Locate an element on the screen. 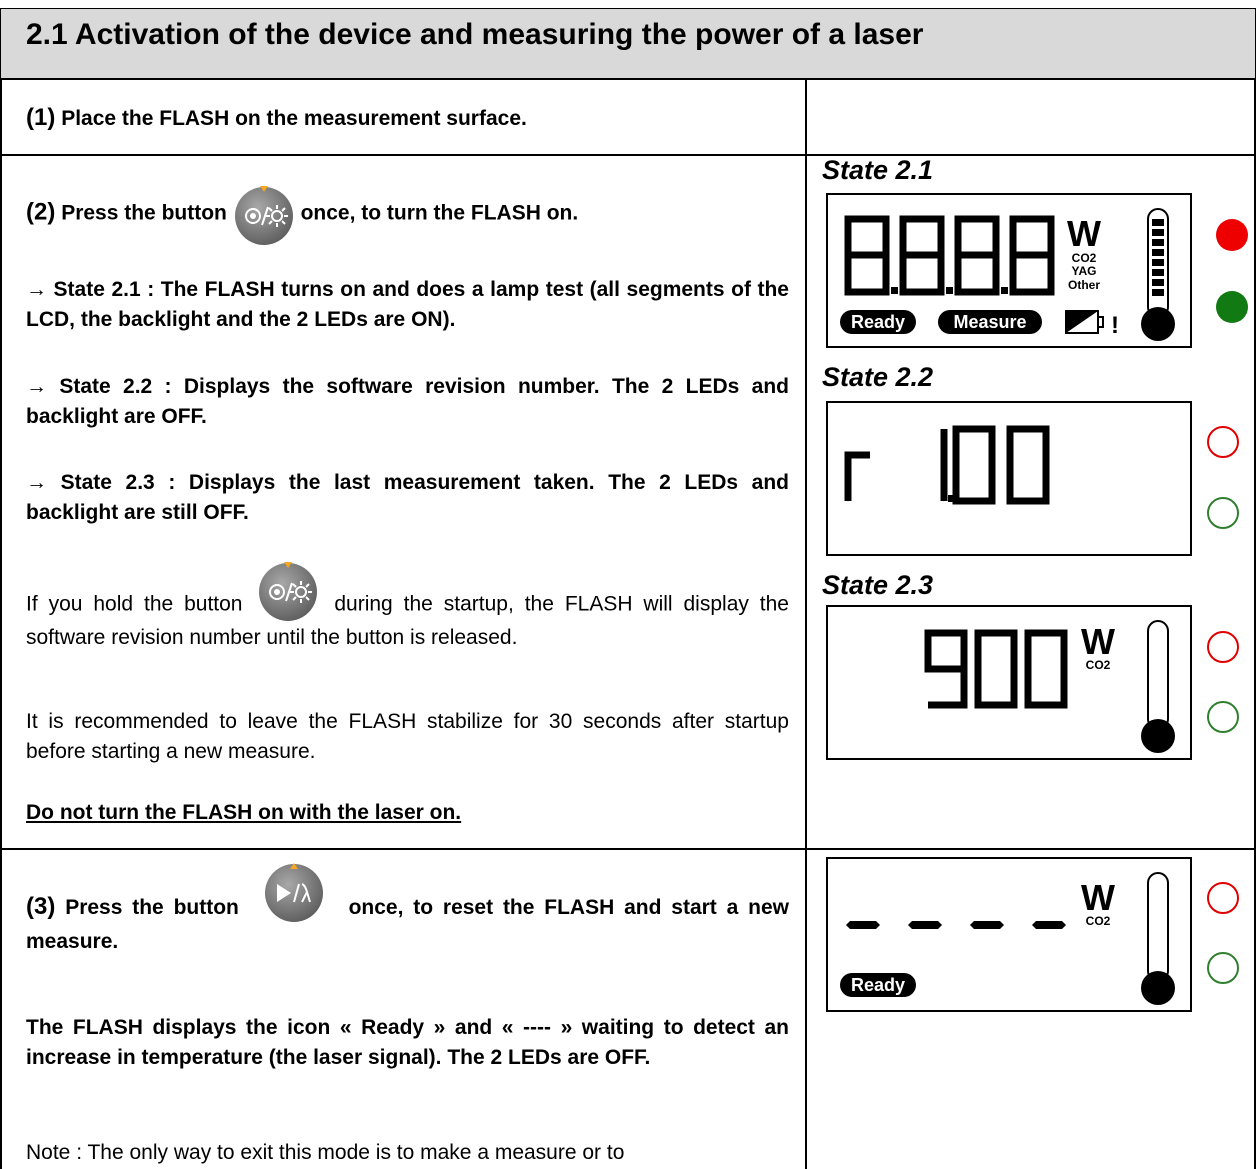  led-red-state23 is located at coordinates (1223, 647).